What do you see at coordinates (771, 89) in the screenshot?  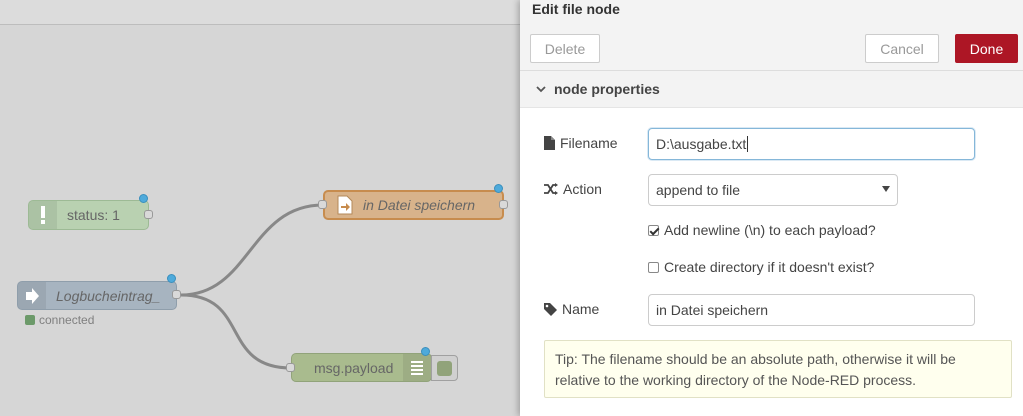 I see `node-properties-section-header: node properties` at bounding box center [771, 89].